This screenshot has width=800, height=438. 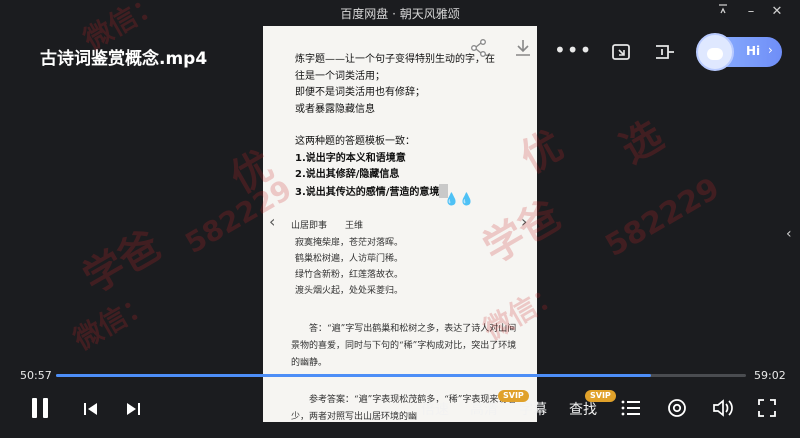 What do you see at coordinates (767, 410) in the screenshot?
I see `fullscreen-icon` at bounding box center [767, 410].